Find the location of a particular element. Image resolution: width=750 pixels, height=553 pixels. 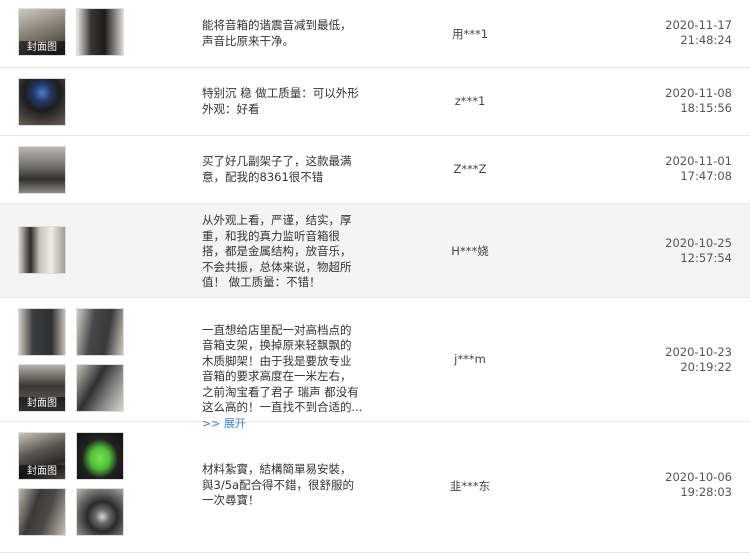

review-text: 材料紮實，結構簡單易安裝， 與3/5a配合得不錯，很舒服的 一次尋寶！ is located at coordinates (278, 484).